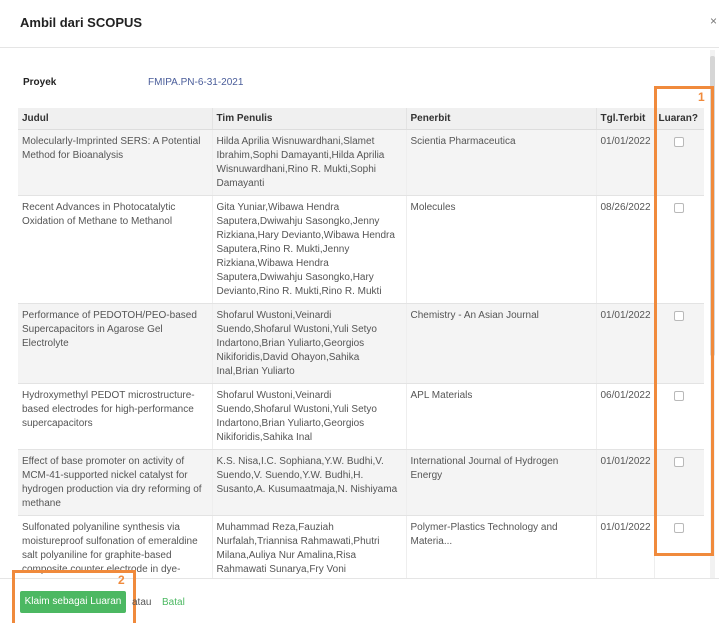  What do you see at coordinates (713, 21) in the screenshot?
I see `close-icon: ×` at bounding box center [713, 21].